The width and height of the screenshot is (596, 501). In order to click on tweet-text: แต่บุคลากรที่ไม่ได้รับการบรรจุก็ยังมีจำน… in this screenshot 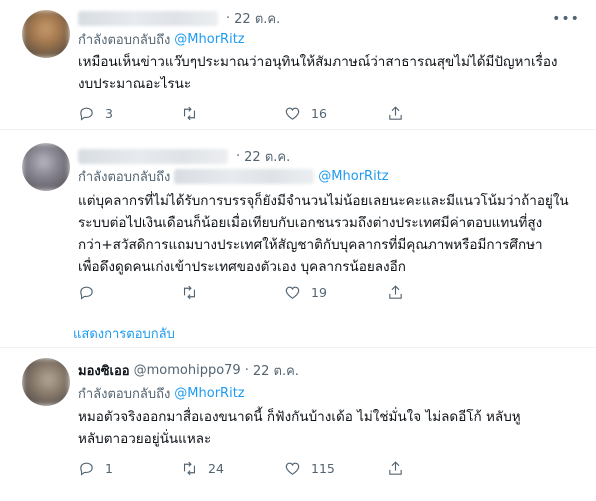, I will do `click(328, 234)`.